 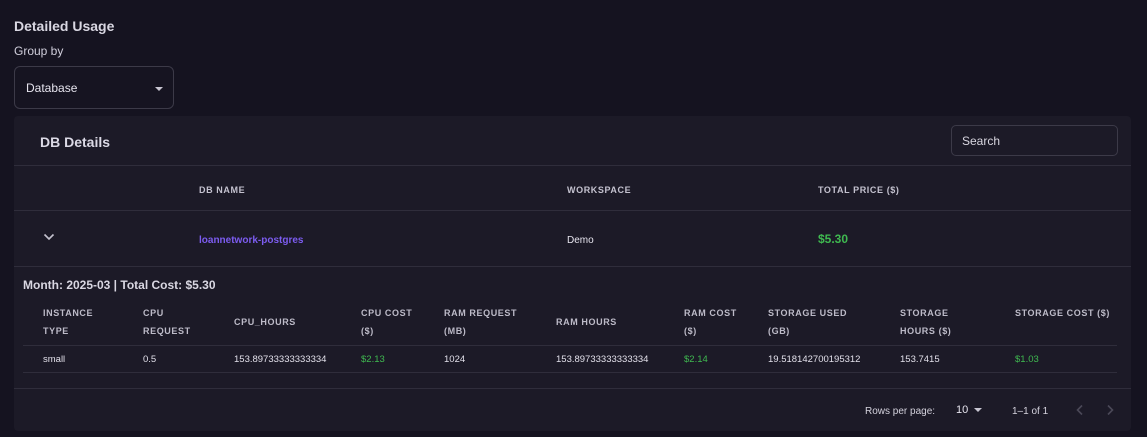 What do you see at coordinates (251, 240) in the screenshot?
I see `db-name-link: loannetwork-postgres` at bounding box center [251, 240].